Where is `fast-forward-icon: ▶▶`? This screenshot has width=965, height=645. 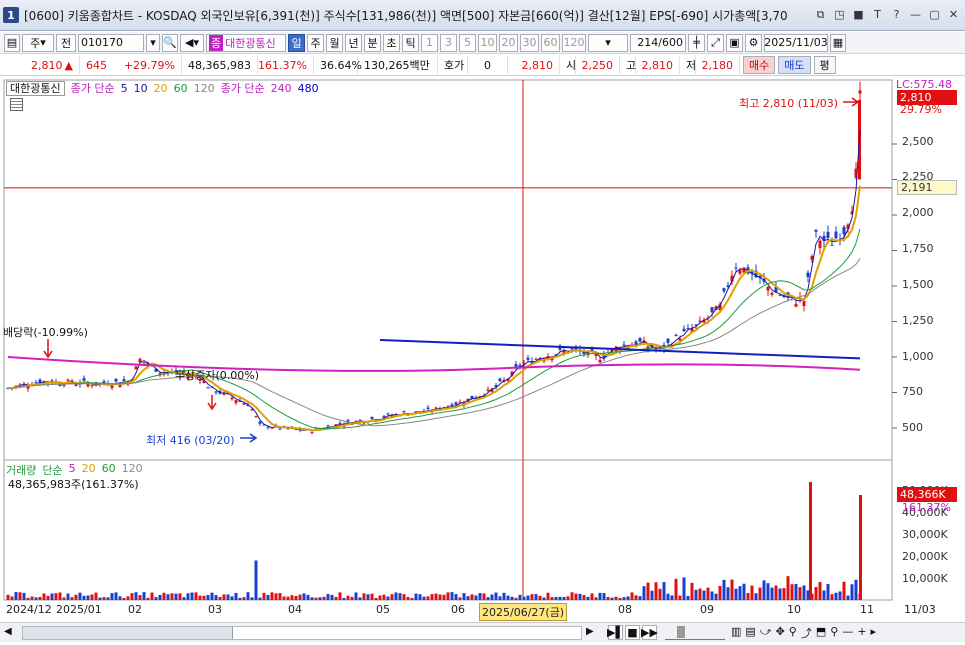
fast-forward-icon: ▶▶ is located at coordinates (649, 632).